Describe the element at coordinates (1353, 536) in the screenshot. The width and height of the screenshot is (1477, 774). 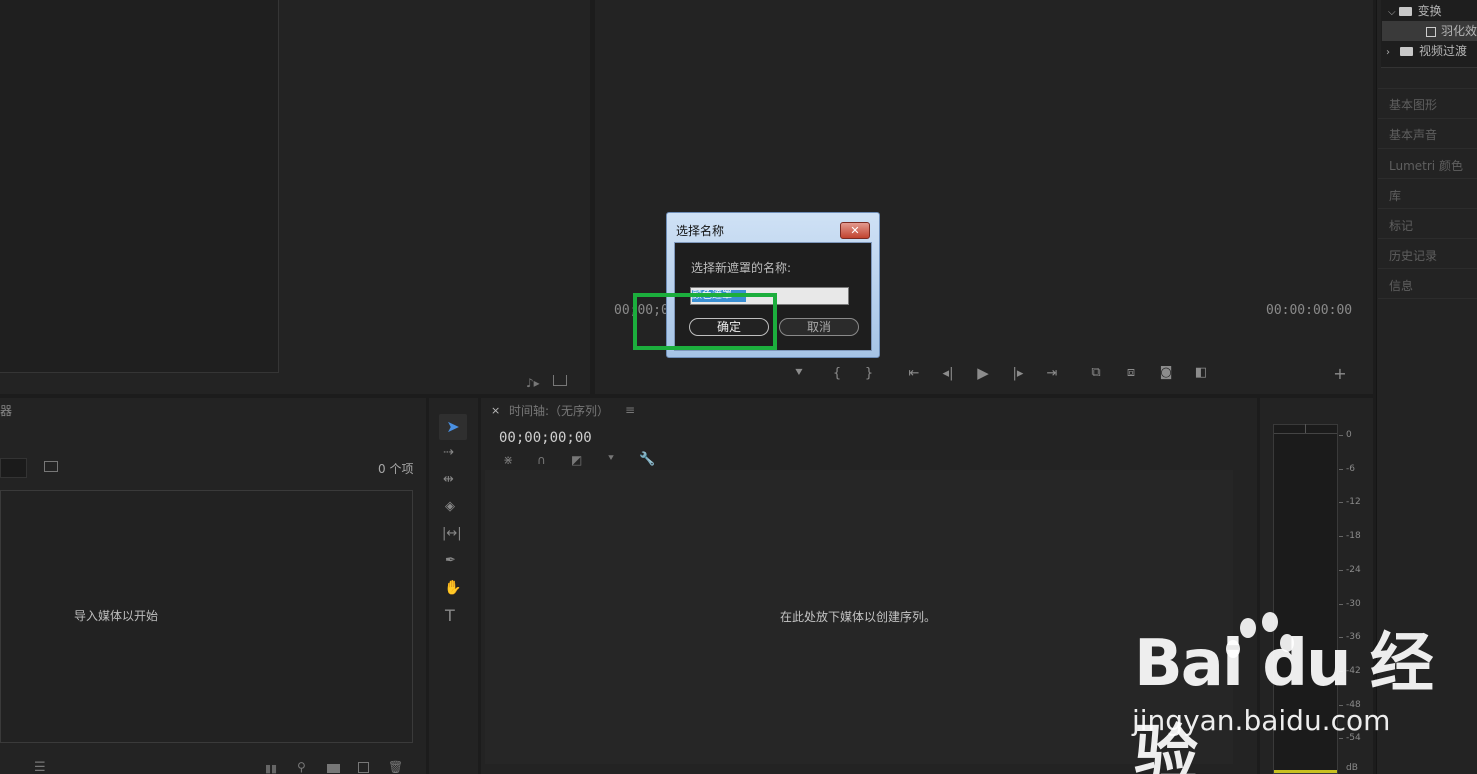
I see `db-label: -18` at that location.